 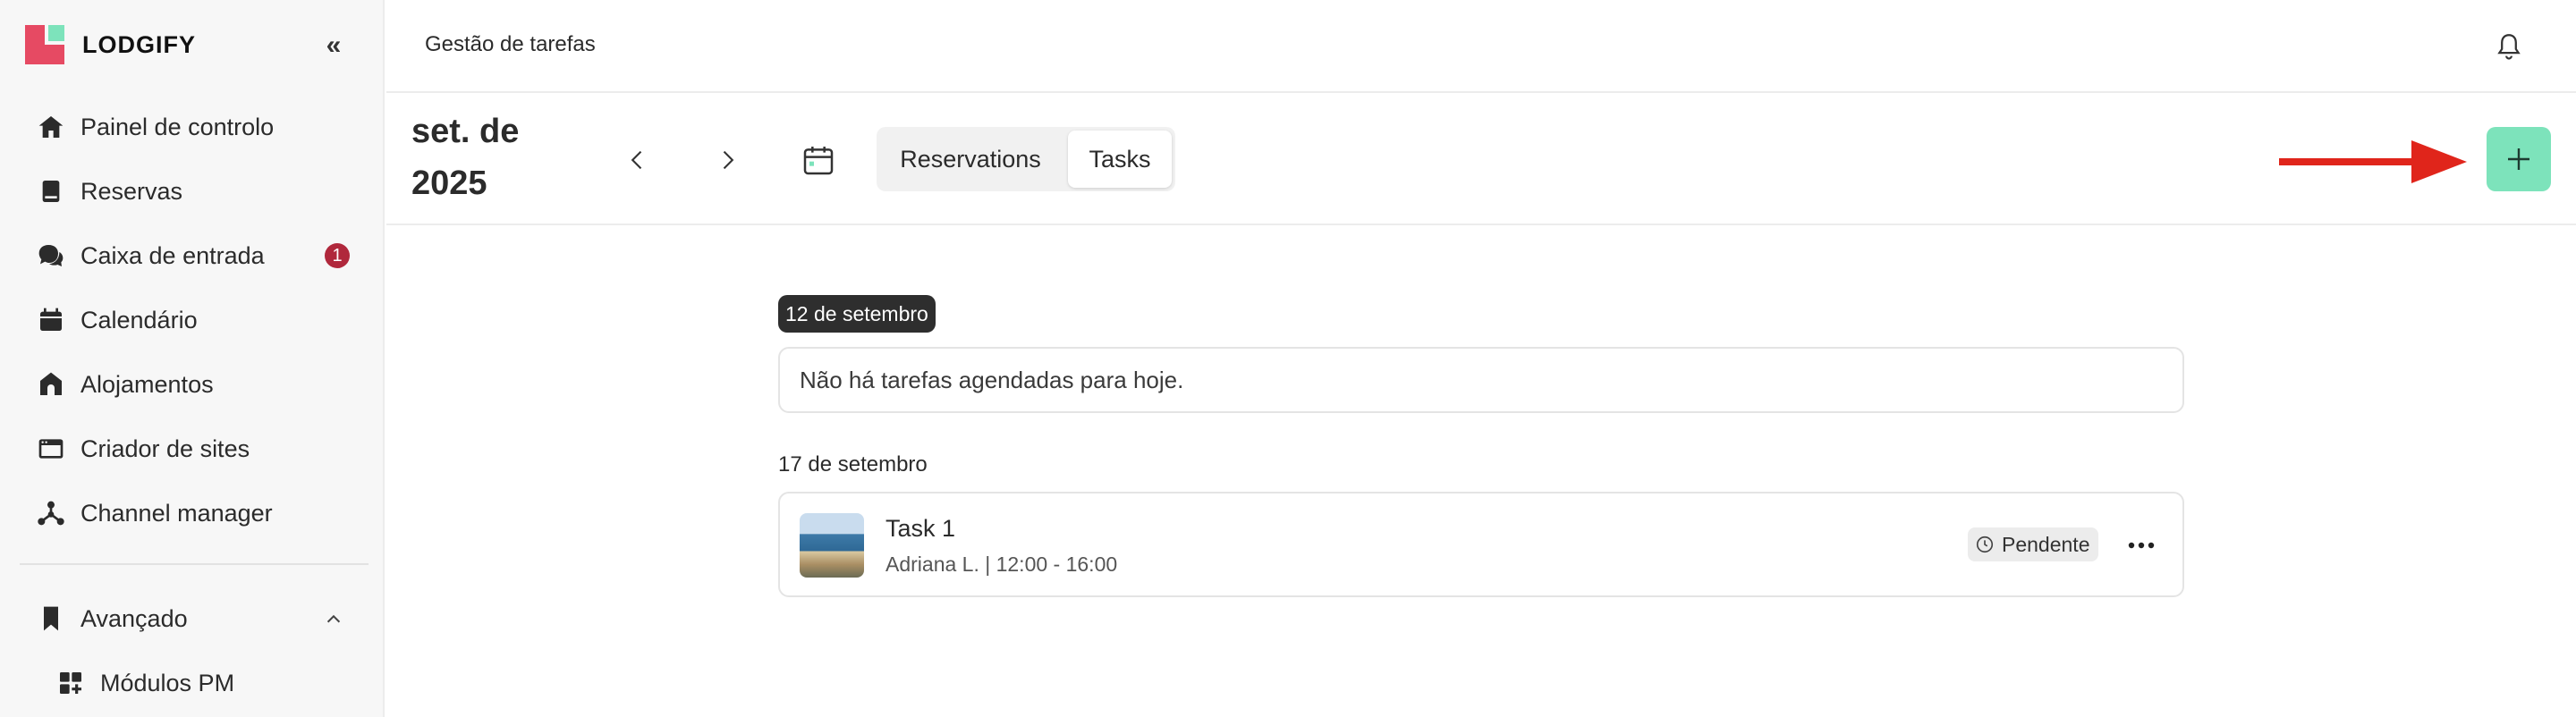 What do you see at coordinates (853, 464) in the screenshot?
I see `date-group-label: 17 de setembro` at bounding box center [853, 464].